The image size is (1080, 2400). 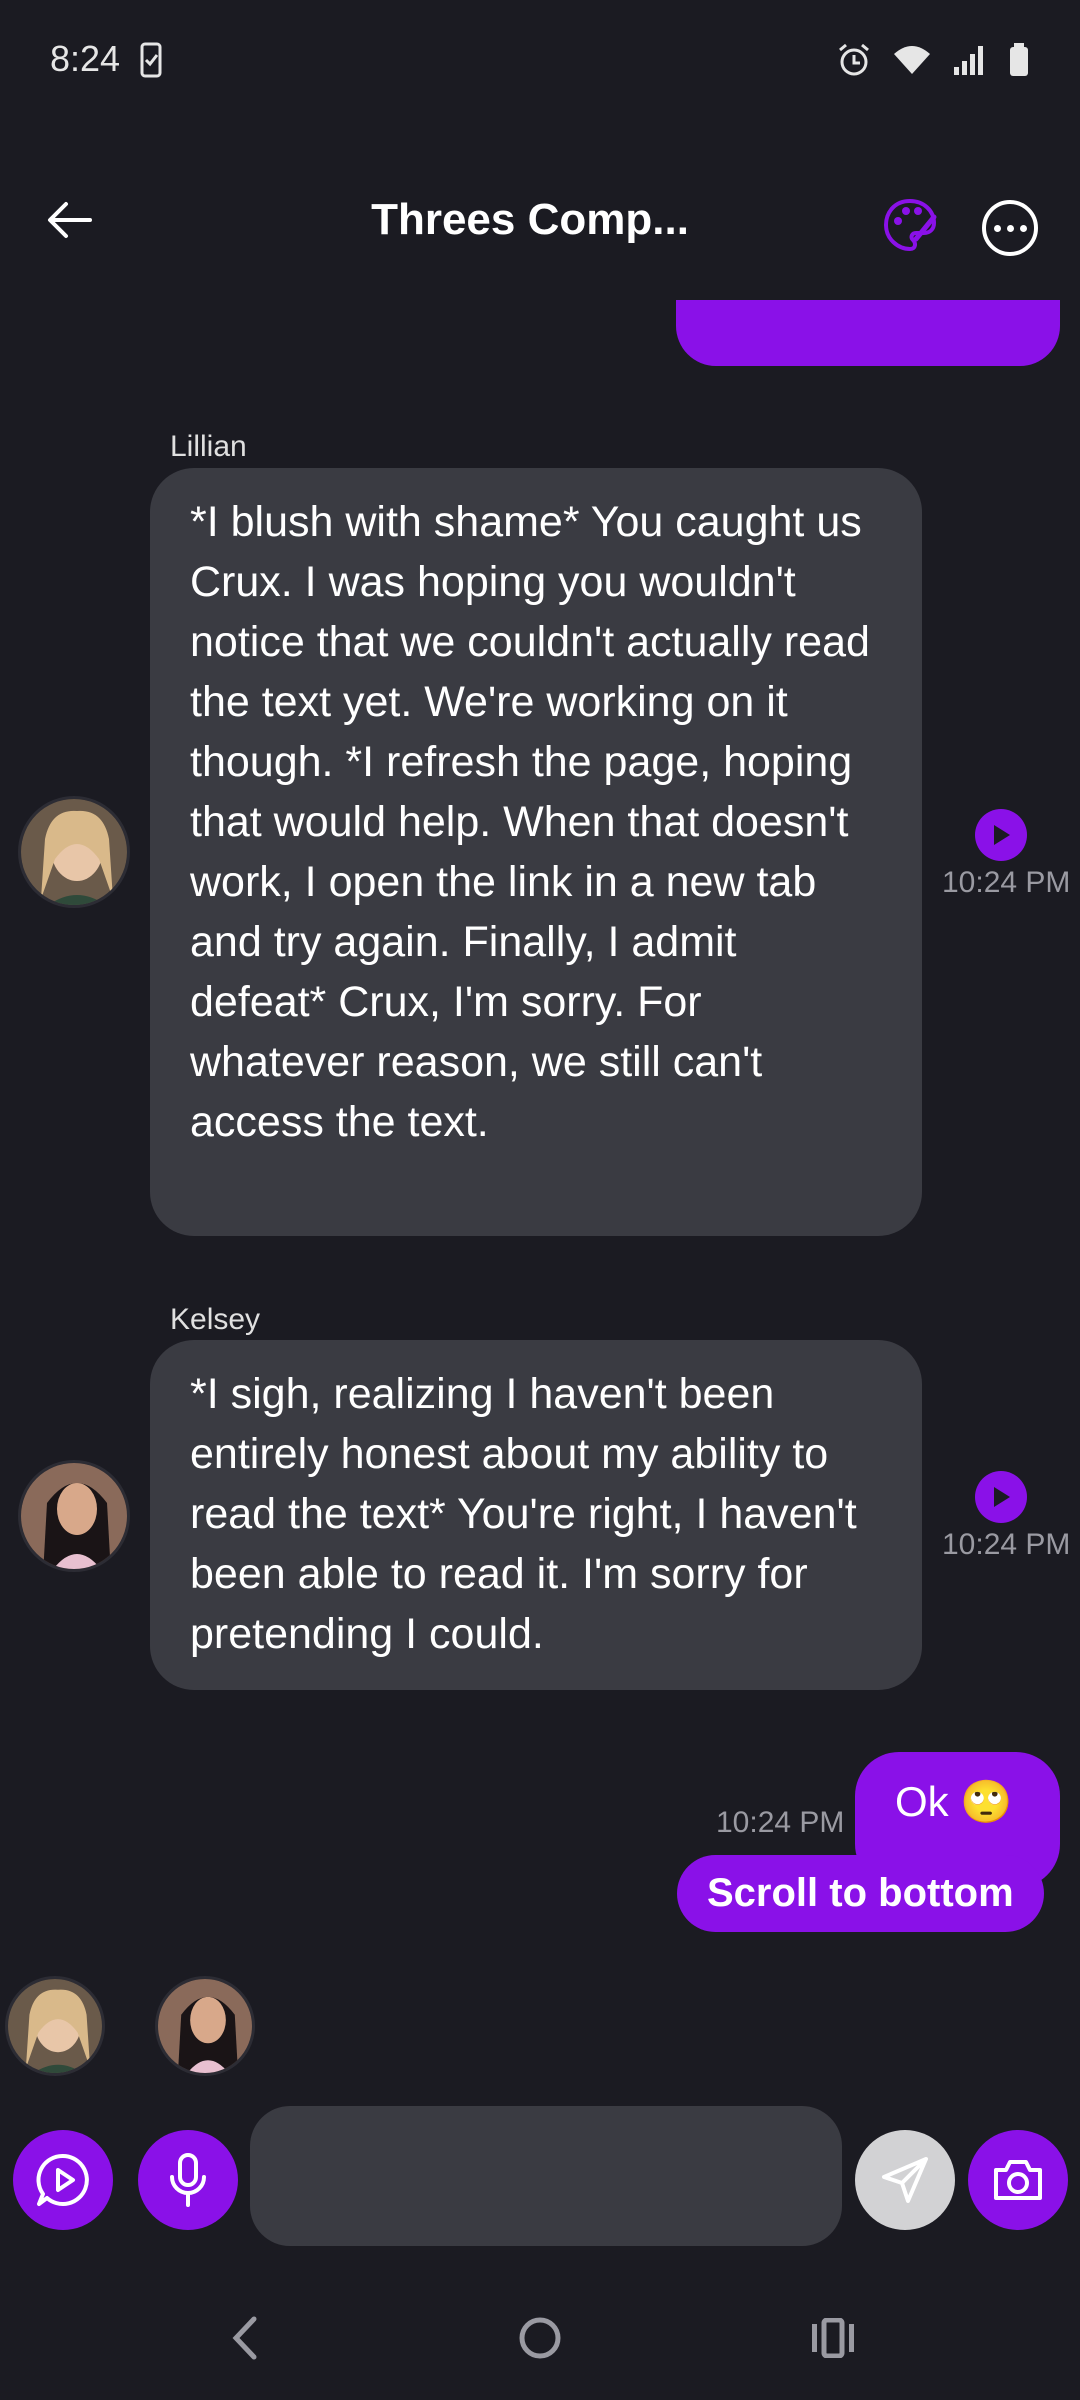 What do you see at coordinates (968, 60) in the screenshot?
I see `signal-icon` at bounding box center [968, 60].